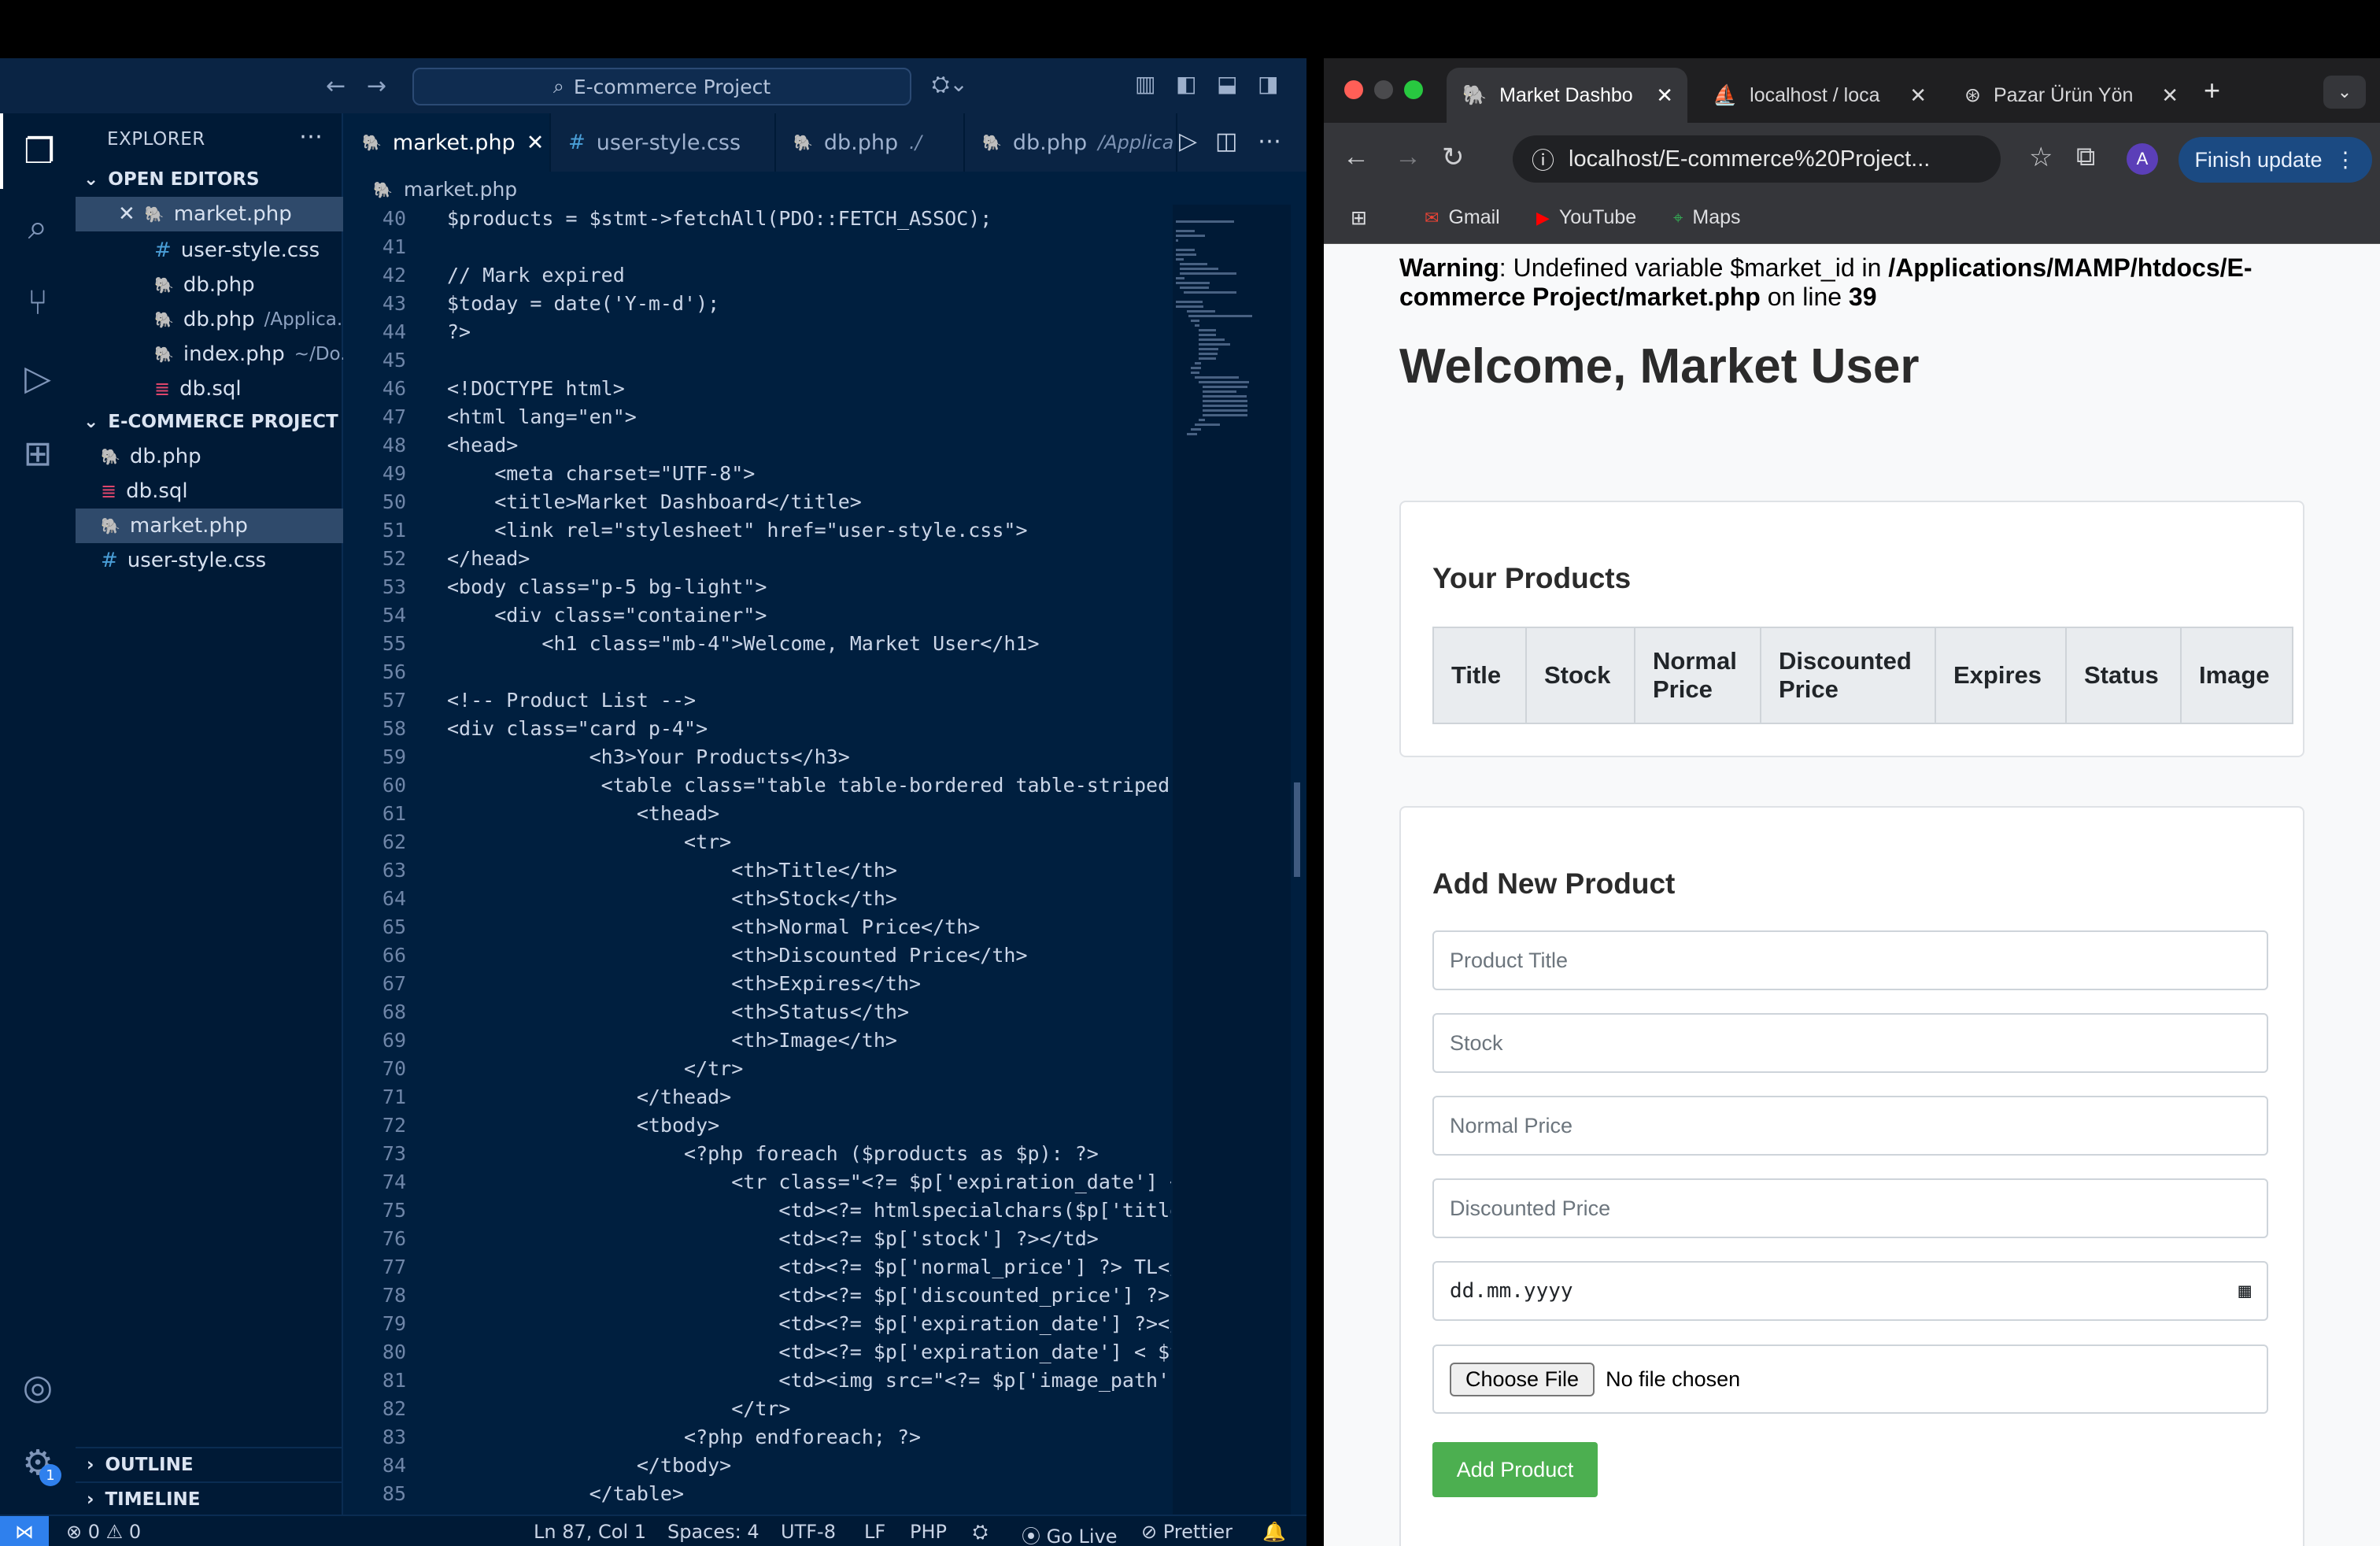 The image size is (2380, 1546). What do you see at coordinates (1353, 89) in the screenshot?
I see `close-window-button` at bounding box center [1353, 89].